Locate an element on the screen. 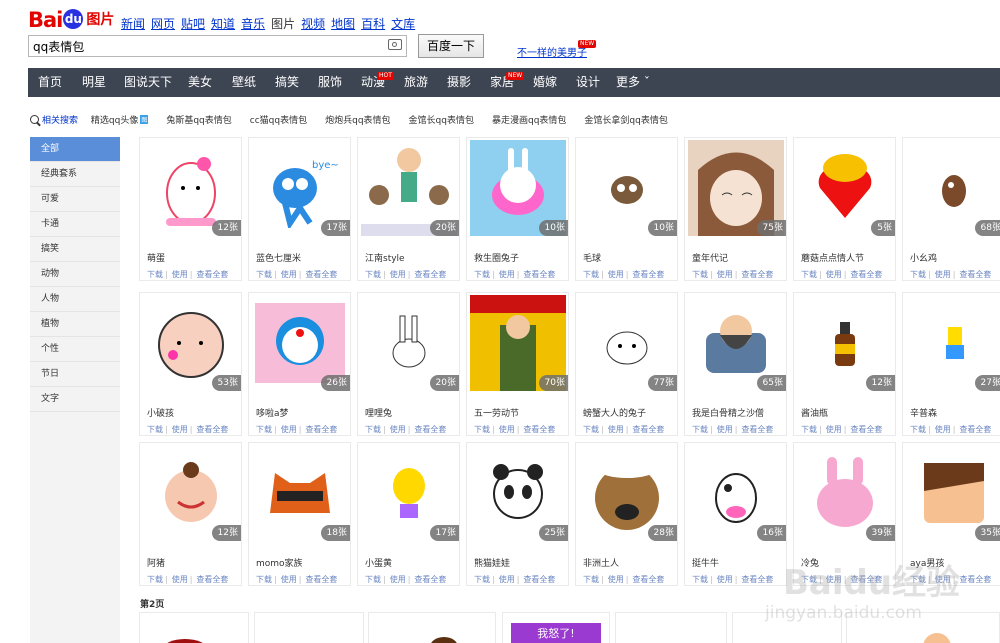 The height and width of the screenshot is (643, 1000). category-3: 美女 is located at coordinates (200, 82).